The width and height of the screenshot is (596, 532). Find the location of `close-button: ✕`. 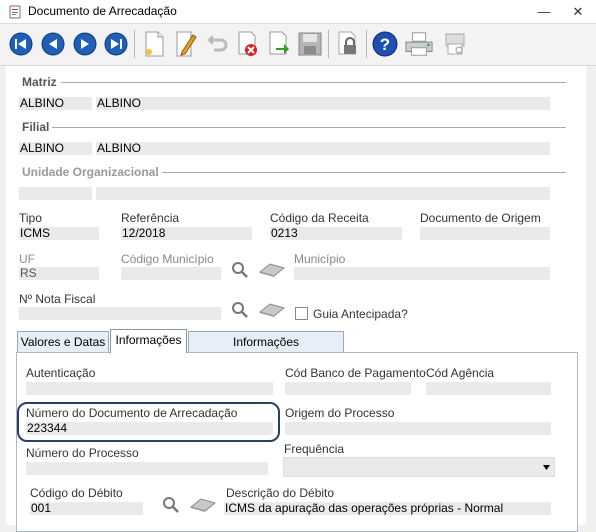

close-button: ✕ is located at coordinates (578, 12).